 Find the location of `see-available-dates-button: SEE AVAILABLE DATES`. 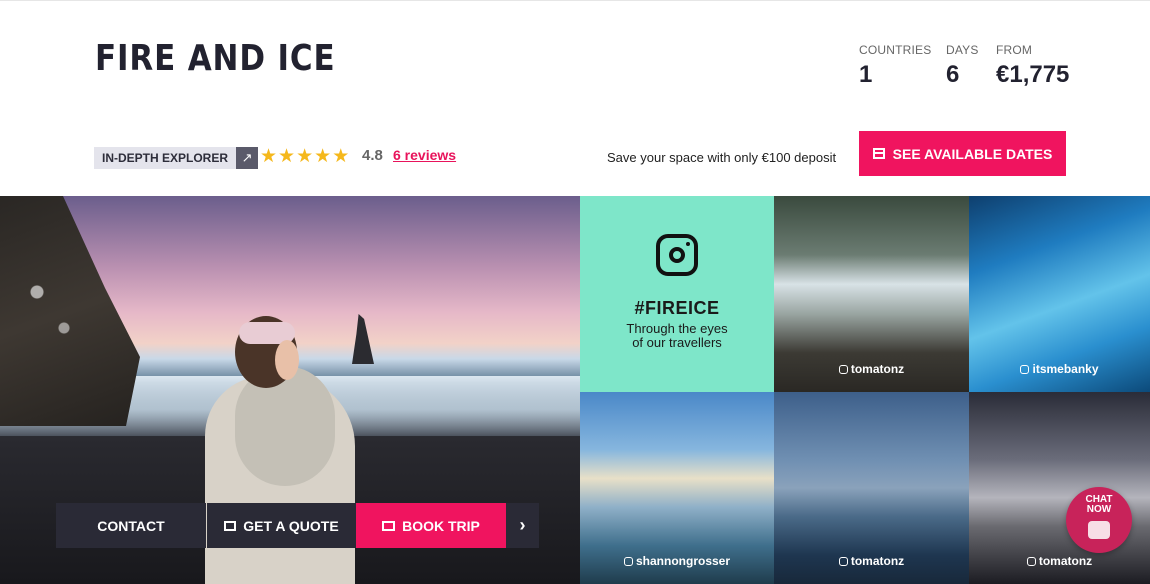

see-available-dates-button: SEE AVAILABLE DATES is located at coordinates (962, 153).